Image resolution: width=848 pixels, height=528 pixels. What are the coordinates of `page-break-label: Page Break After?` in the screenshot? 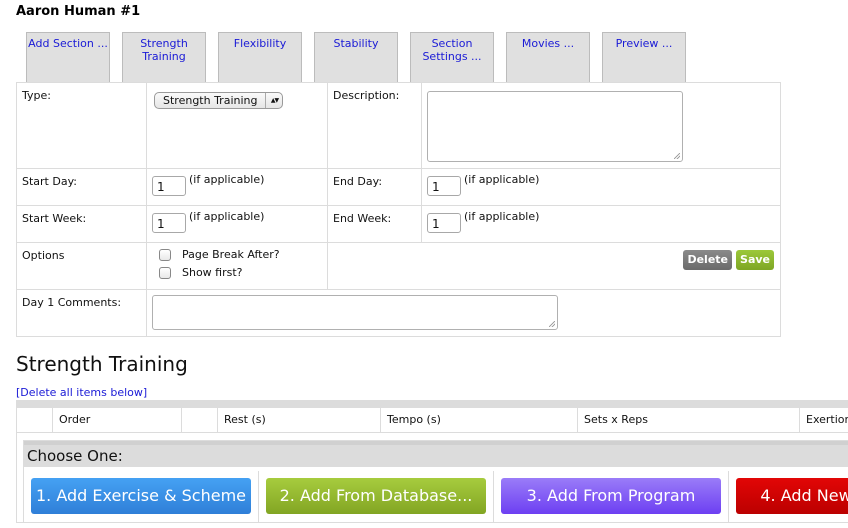 It's located at (231, 254).